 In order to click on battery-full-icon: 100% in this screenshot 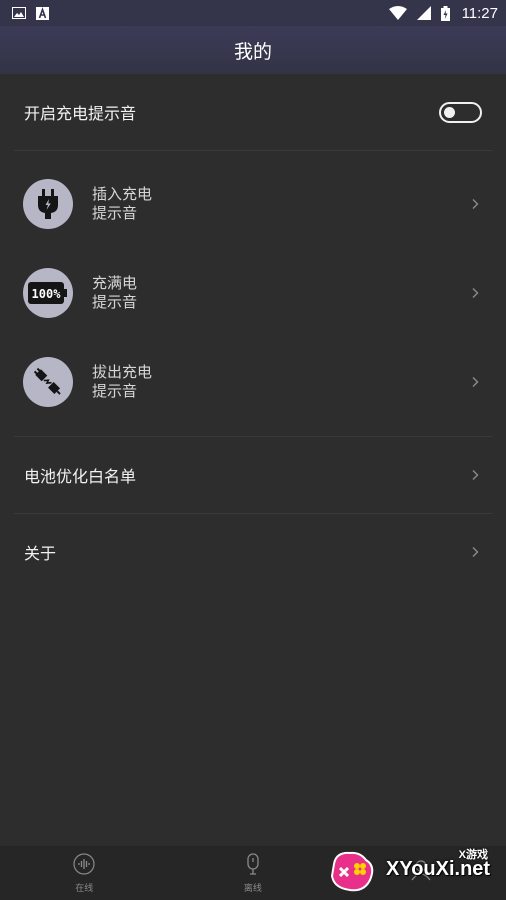, I will do `click(48, 293)`.